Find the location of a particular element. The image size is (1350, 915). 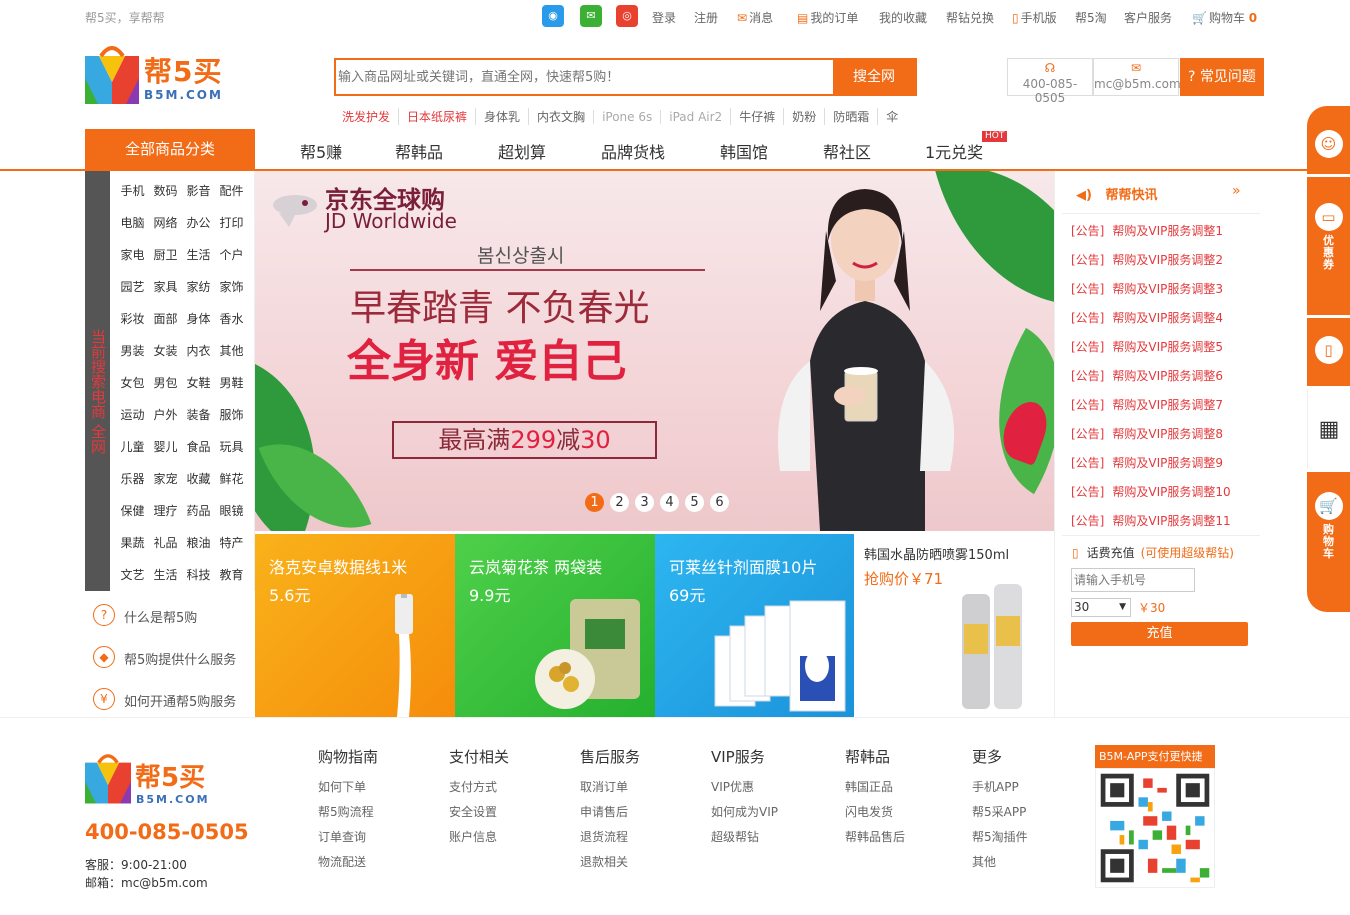

category-link: 电脑 is located at coordinates (132, 222).